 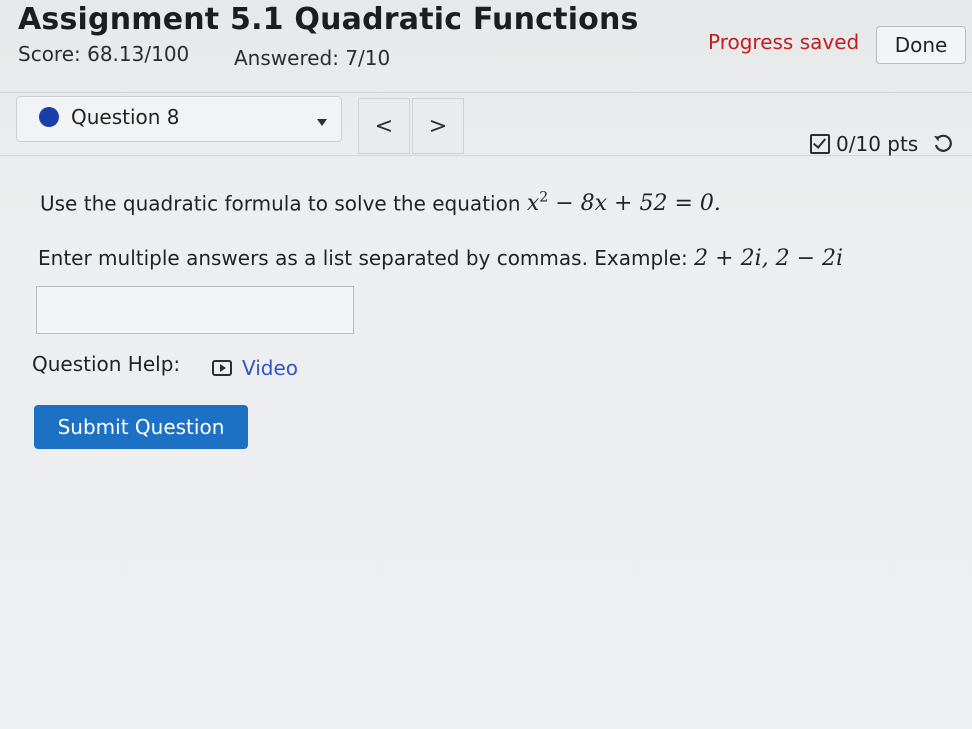 I want to click on answer-input, so click(x=195, y=310).